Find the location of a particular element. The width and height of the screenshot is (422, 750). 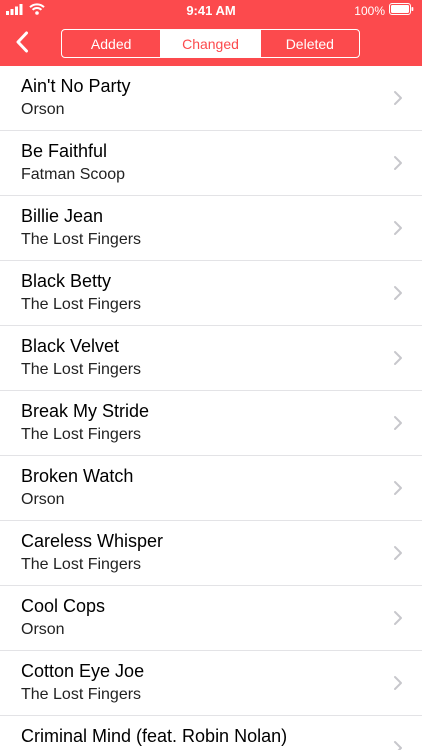

song-title: Careless Whisper is located at coordinates (92, 541).